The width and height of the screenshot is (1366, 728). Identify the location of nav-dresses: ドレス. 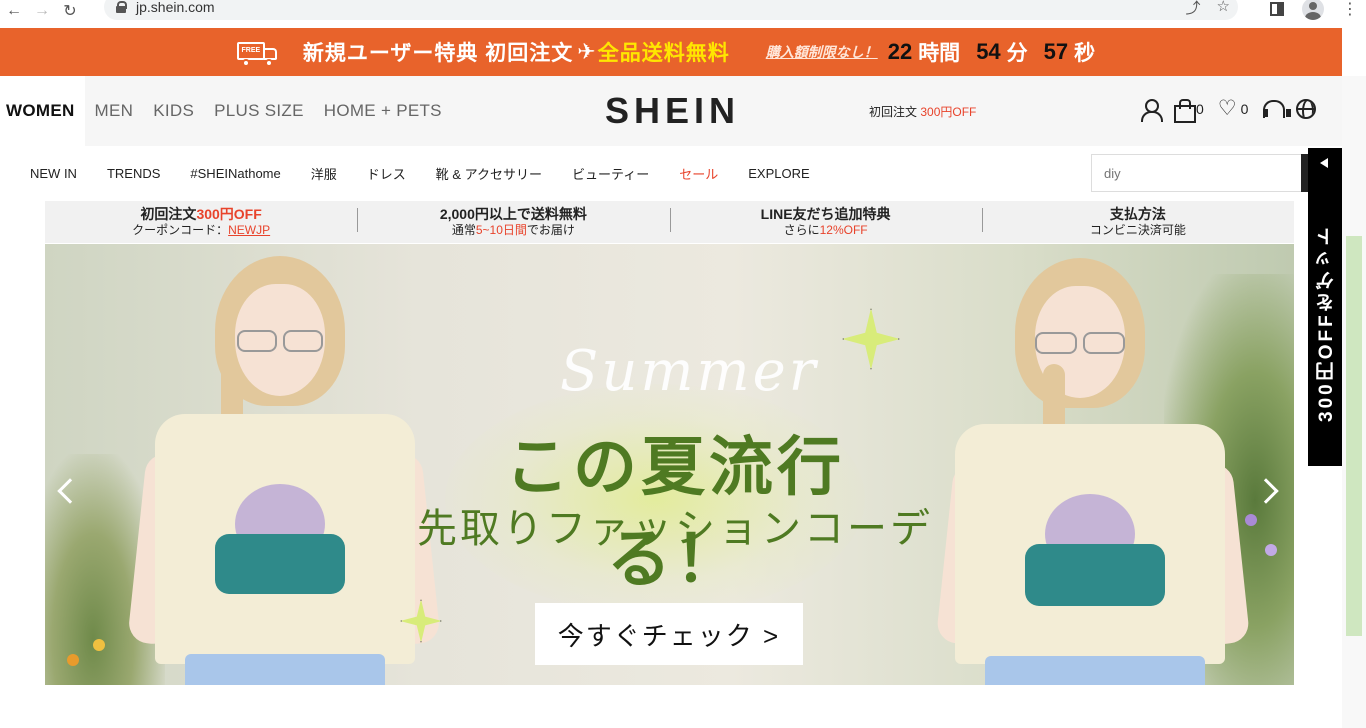
(386, 173).